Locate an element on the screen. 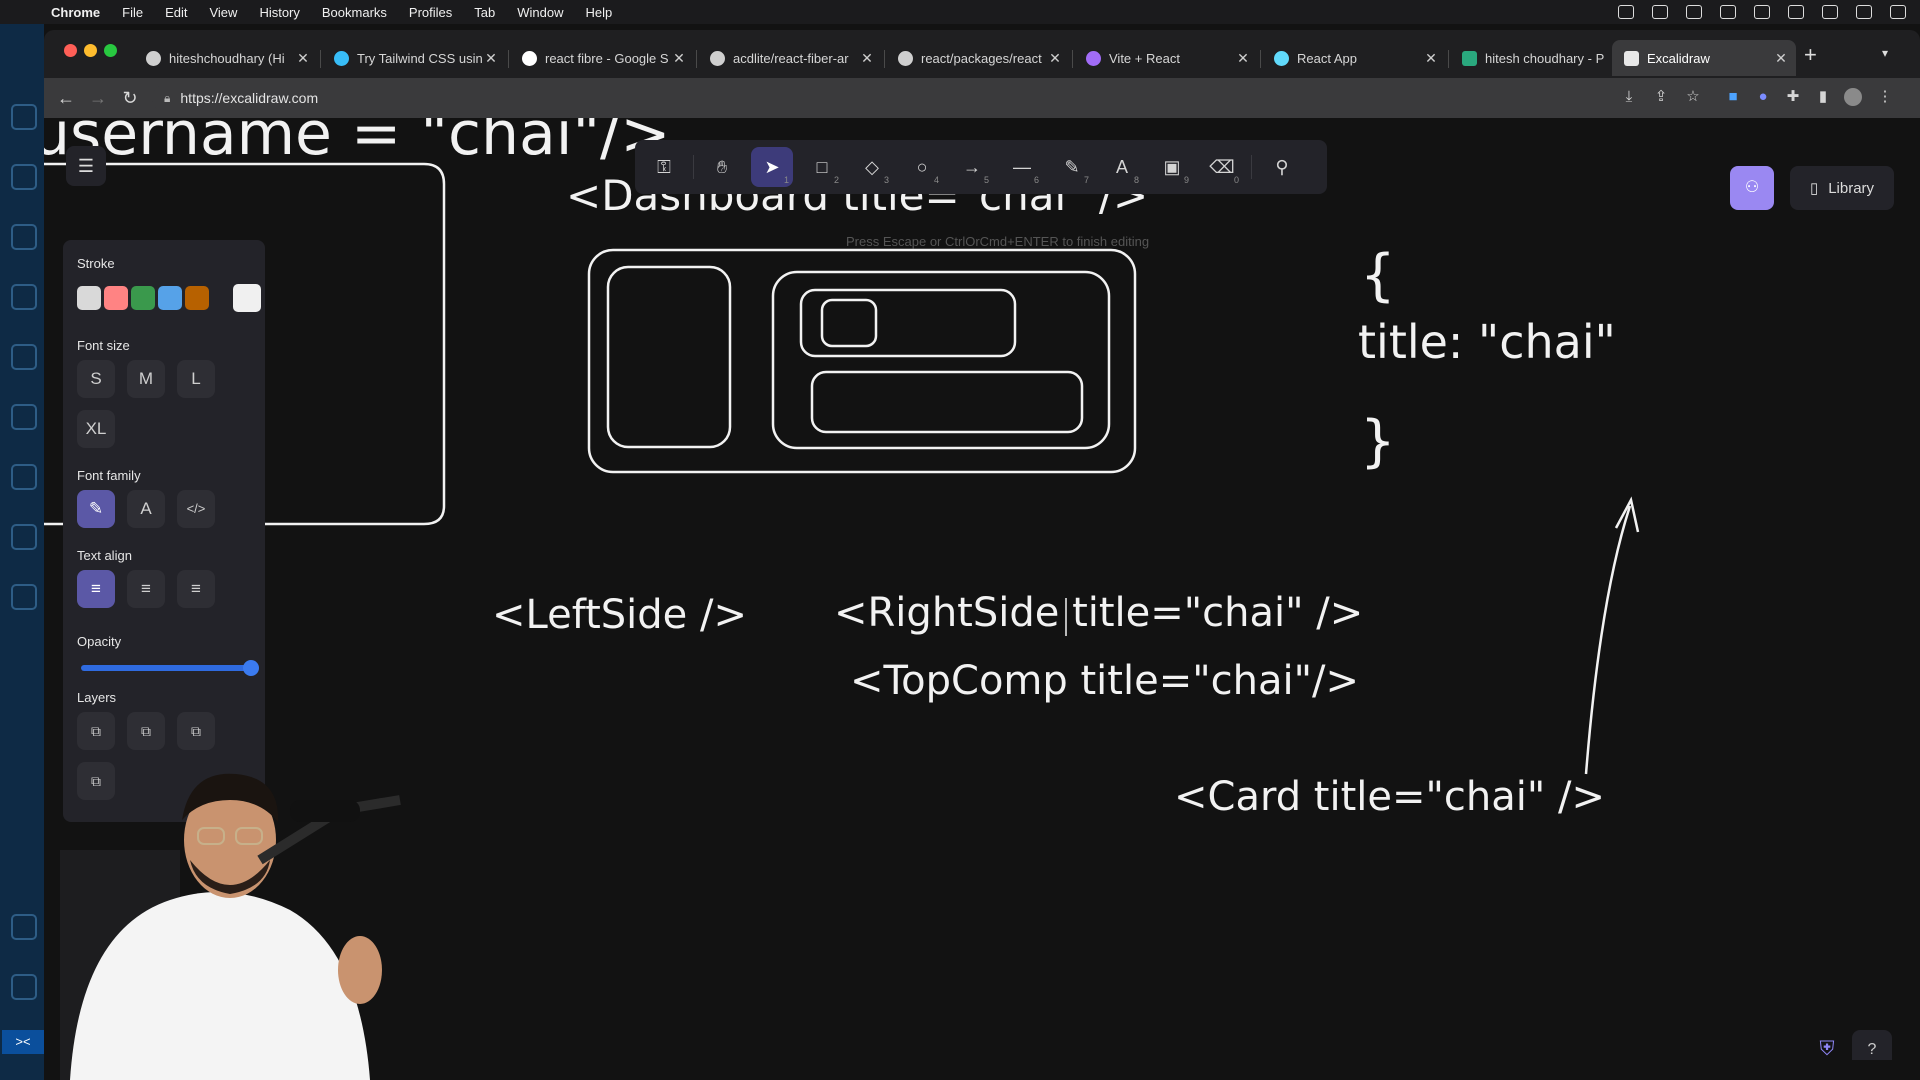 The height and width of the screenshot is (1080, 1920). menu-profiles: Profiles is located at coordinates (430, 12).